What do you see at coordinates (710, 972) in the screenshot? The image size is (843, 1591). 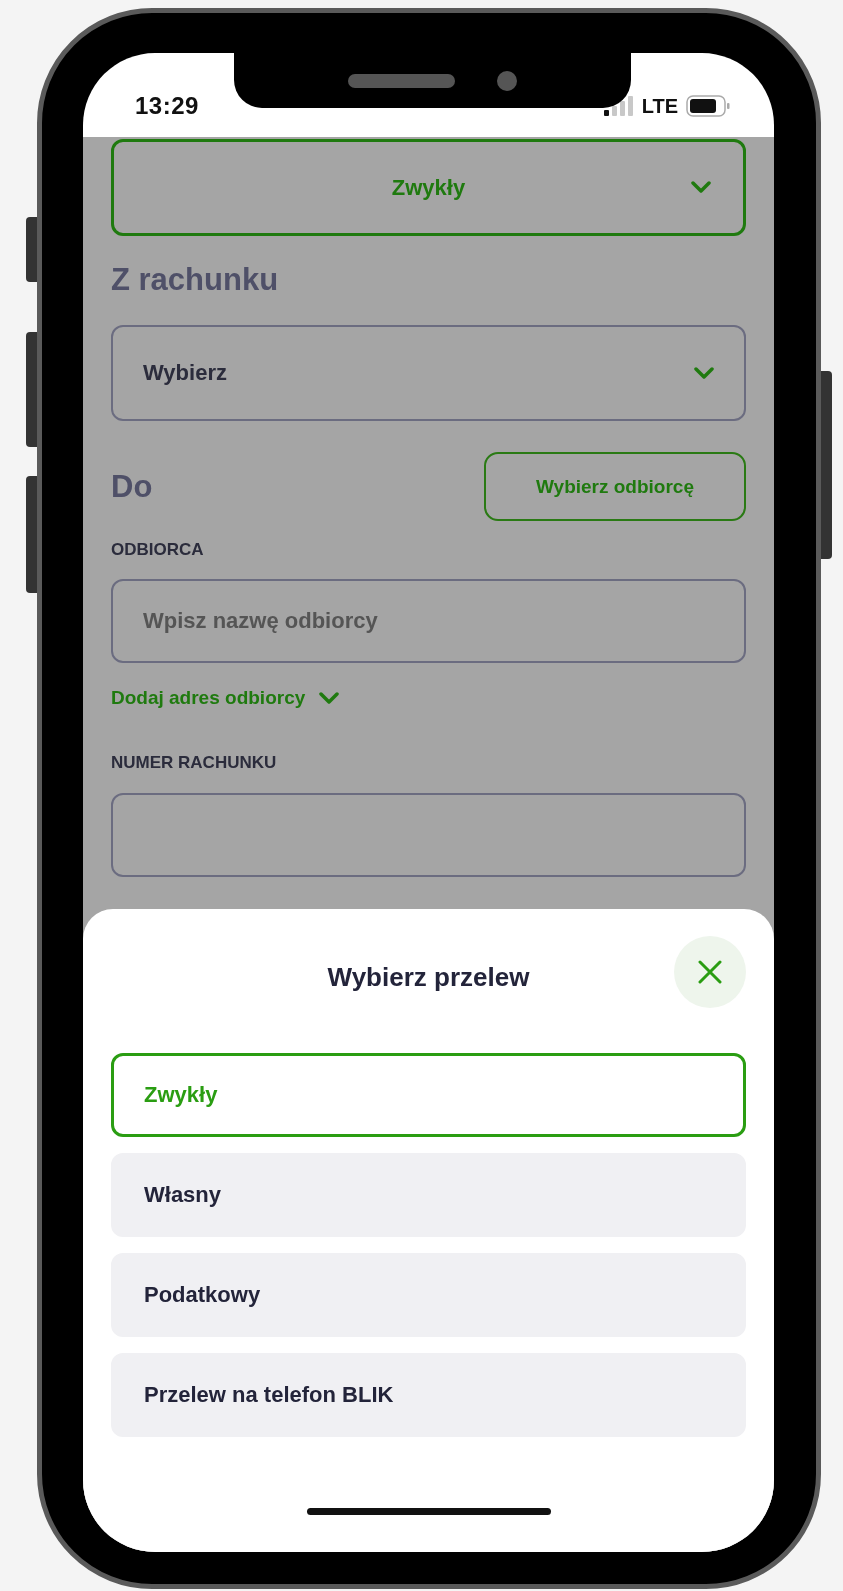 I see `close-icon` at bounding box center [710, 972].